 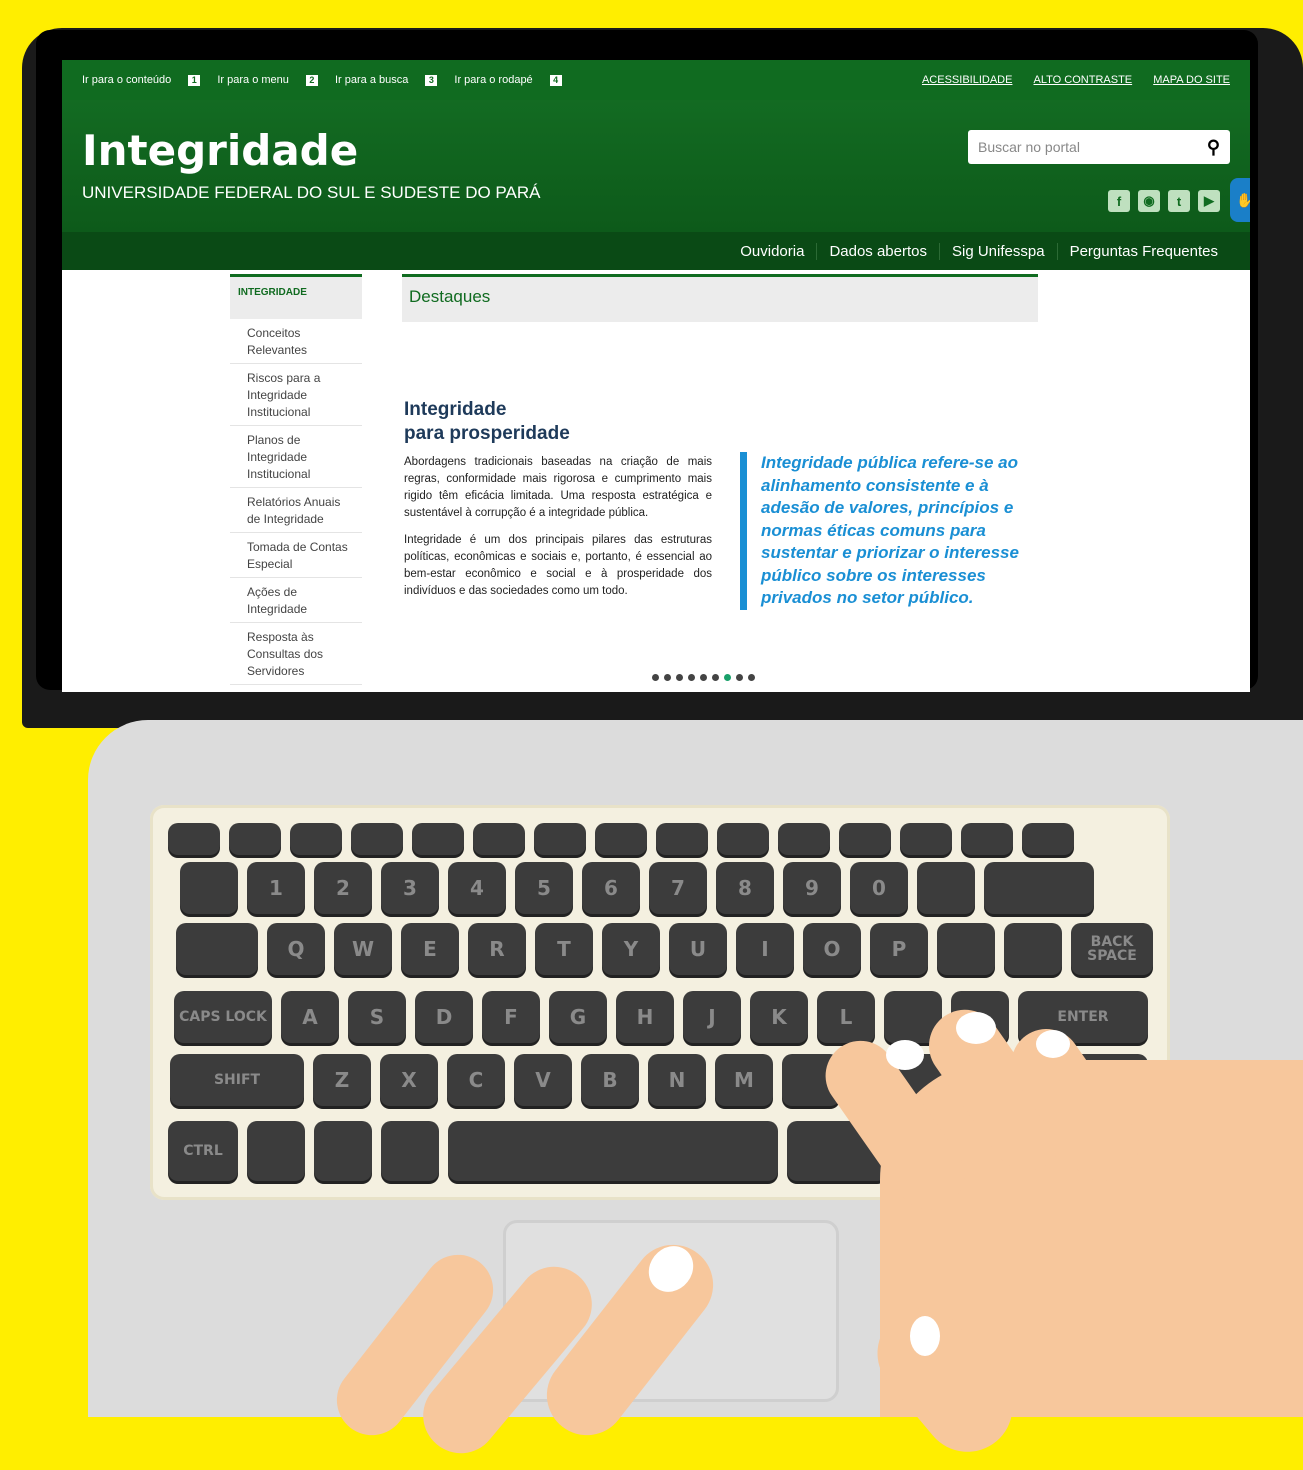 What do you see at coordinates (276, 888) in the screenshot?
I see `keyboard-key: 1` at bounding box center [276, 888].